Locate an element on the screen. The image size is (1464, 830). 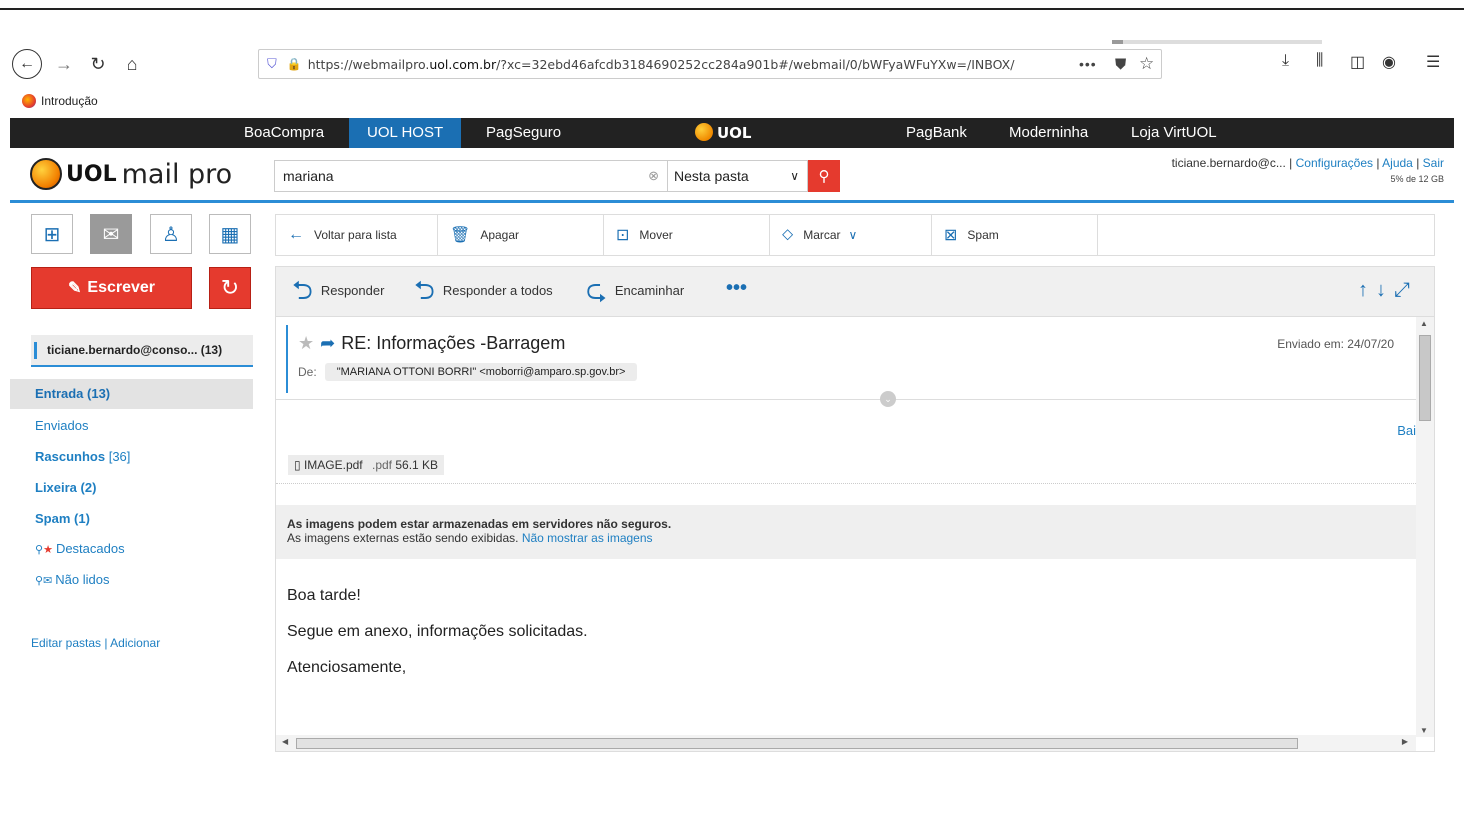
horizontal-scrollbar: ◀ ▶ is located at coordinates (846, 743).